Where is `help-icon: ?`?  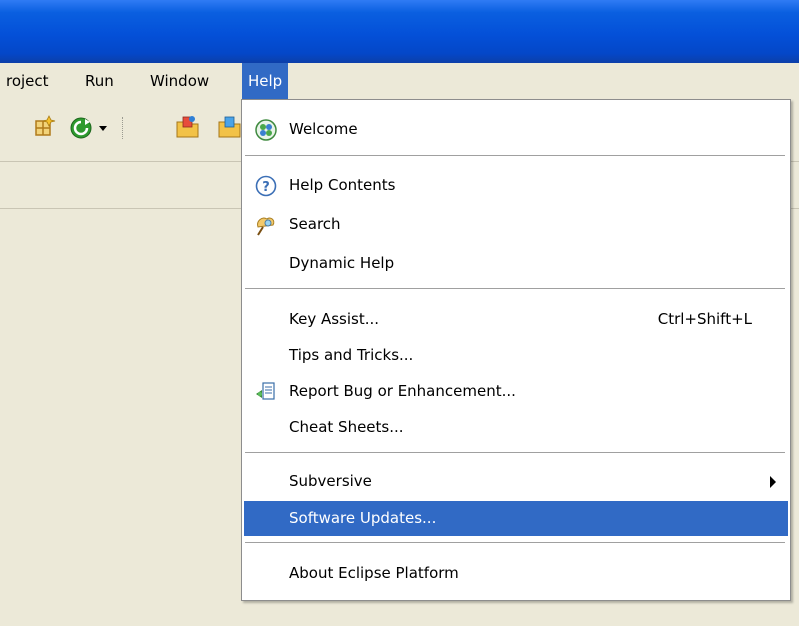
help-icon: ? is located at coordinates (266, 186).